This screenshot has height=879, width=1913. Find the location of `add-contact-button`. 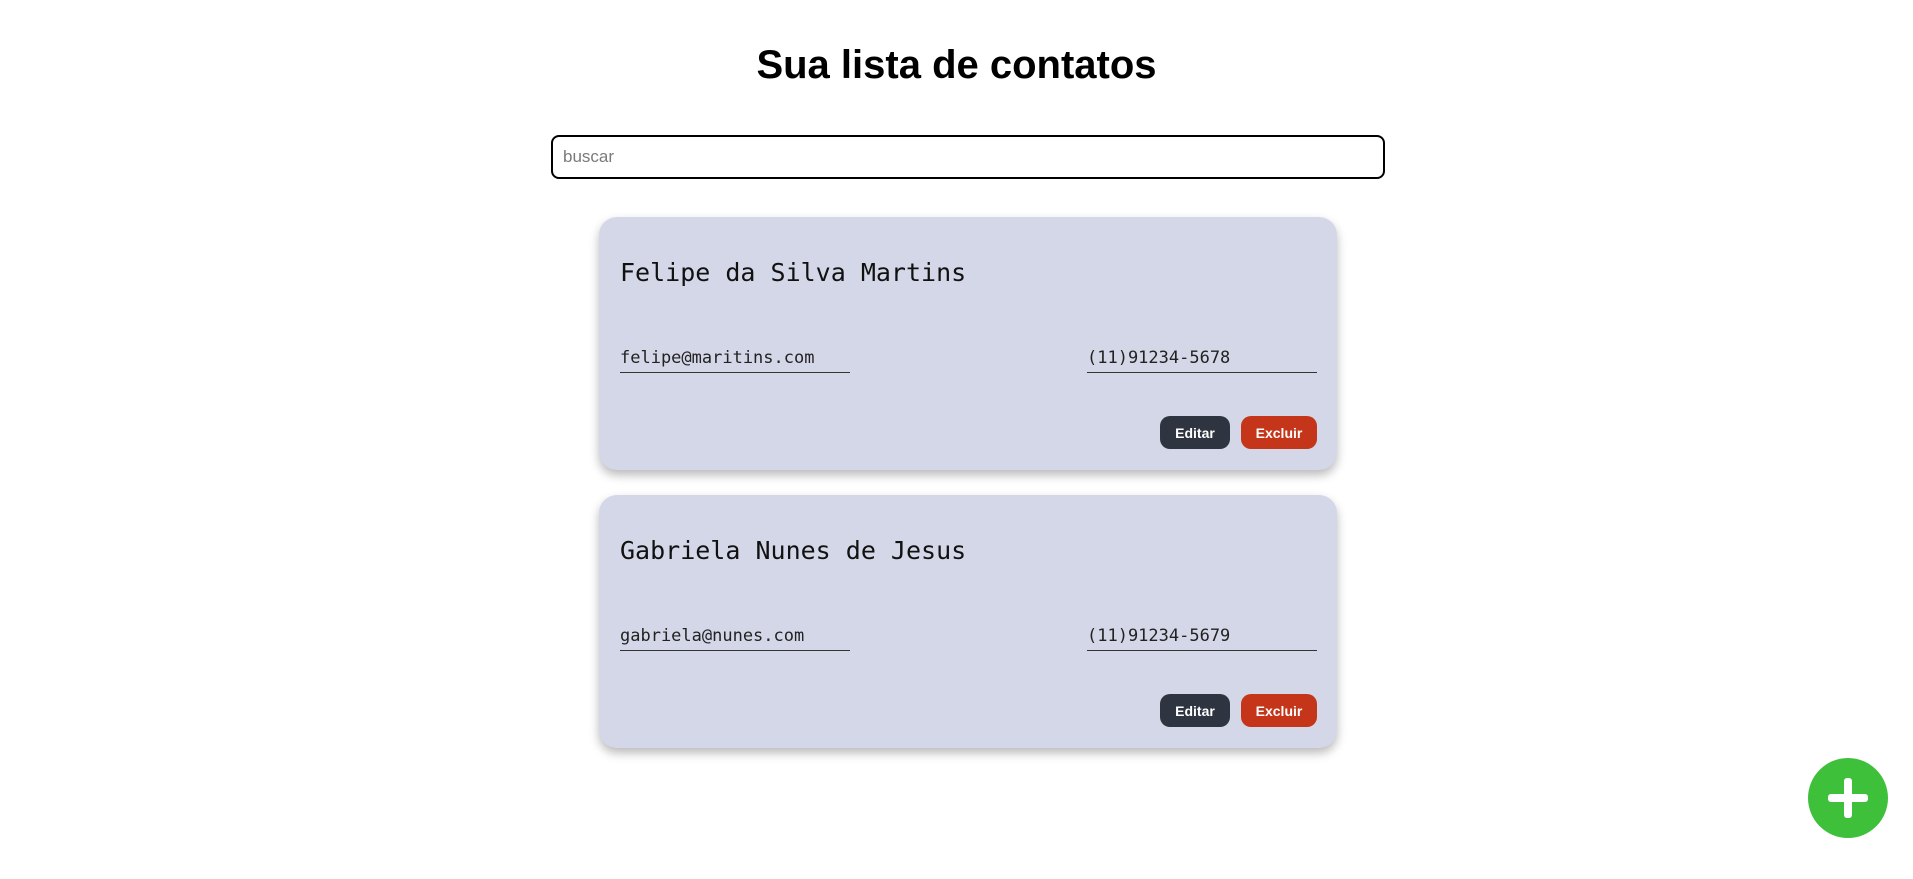

add-contact-button is located at coordinates (1848, 798).